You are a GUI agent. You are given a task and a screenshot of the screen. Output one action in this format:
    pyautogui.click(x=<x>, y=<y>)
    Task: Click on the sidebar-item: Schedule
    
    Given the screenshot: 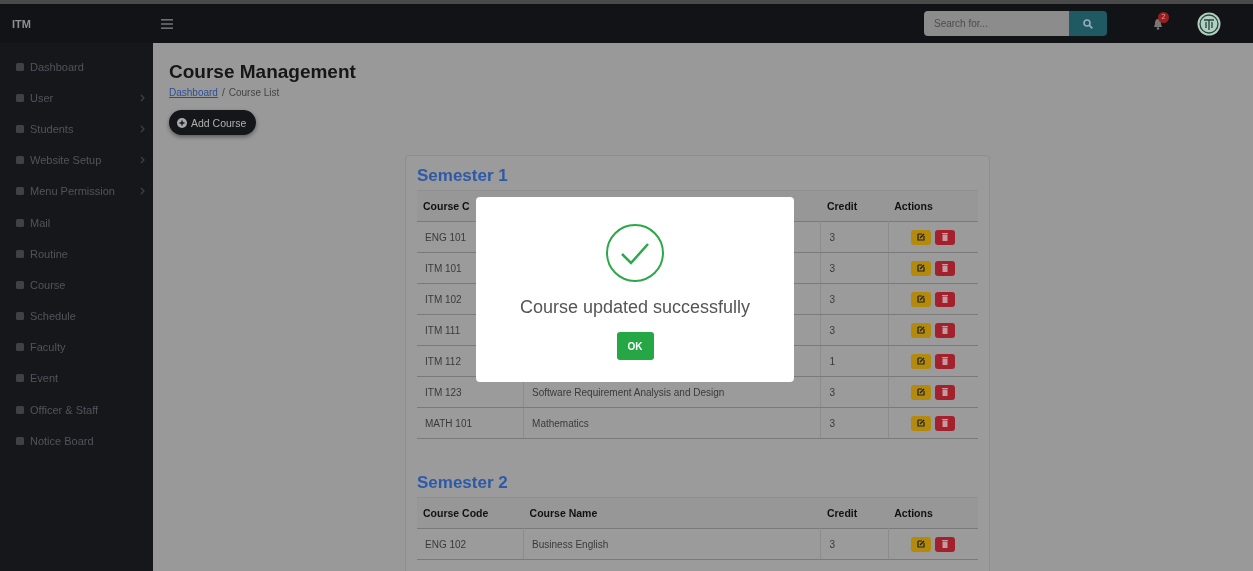 What is the action you would take?
    pyautogui.click(x=76, y=316)
    